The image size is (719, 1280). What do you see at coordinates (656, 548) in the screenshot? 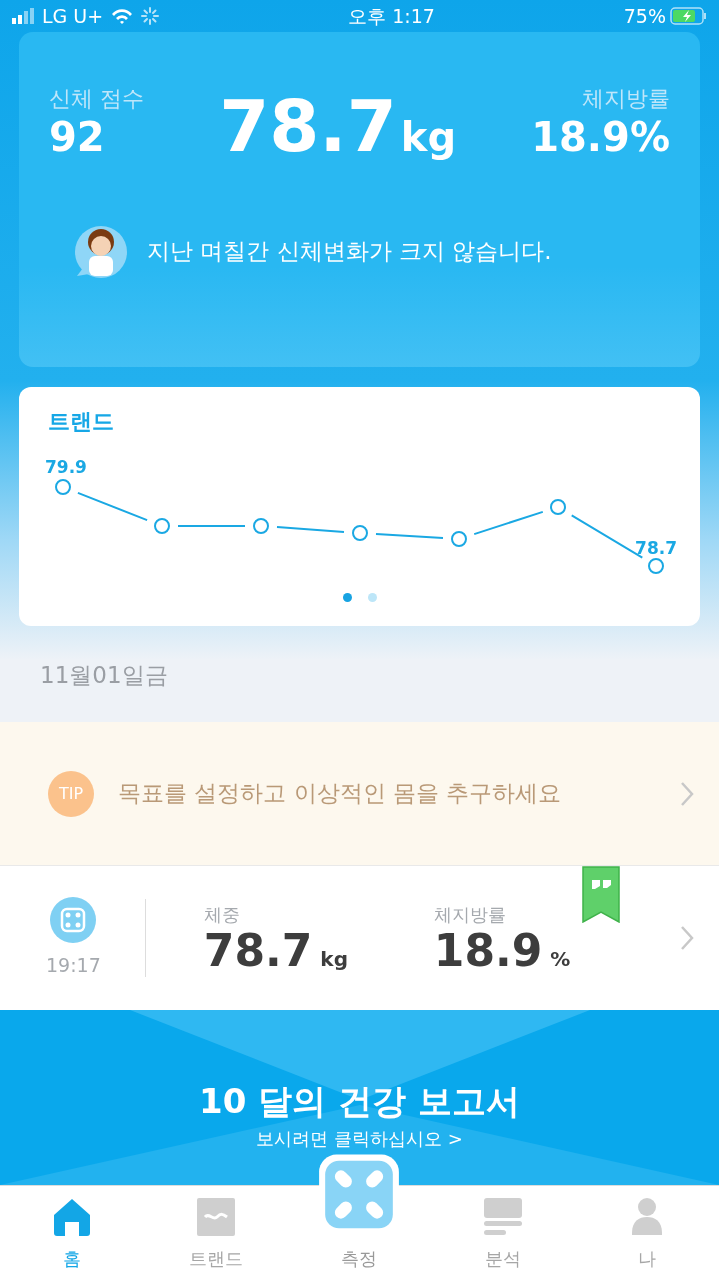
I see `value-label: 78.7` at bounding box center [656, 548].